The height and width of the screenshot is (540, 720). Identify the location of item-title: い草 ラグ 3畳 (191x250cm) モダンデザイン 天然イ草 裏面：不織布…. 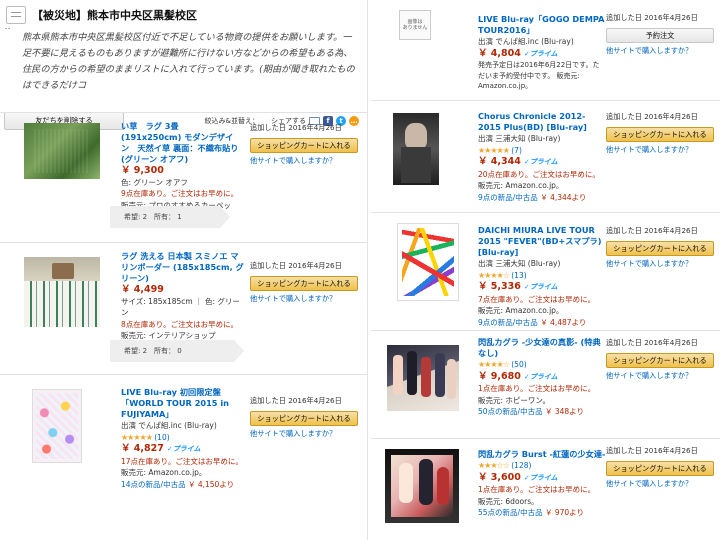
(181, 143).